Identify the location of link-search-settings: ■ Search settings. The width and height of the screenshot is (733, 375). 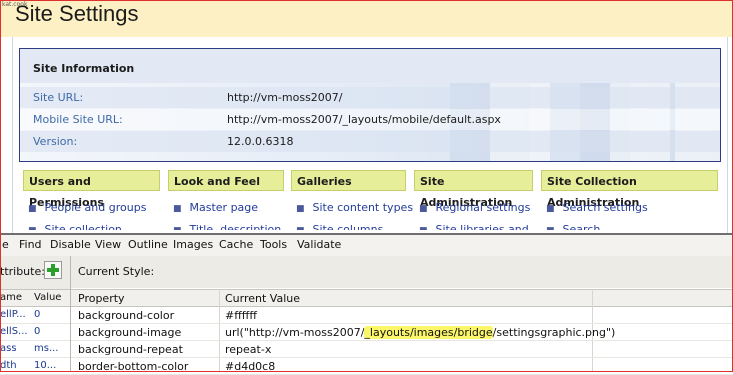
(597, 207).